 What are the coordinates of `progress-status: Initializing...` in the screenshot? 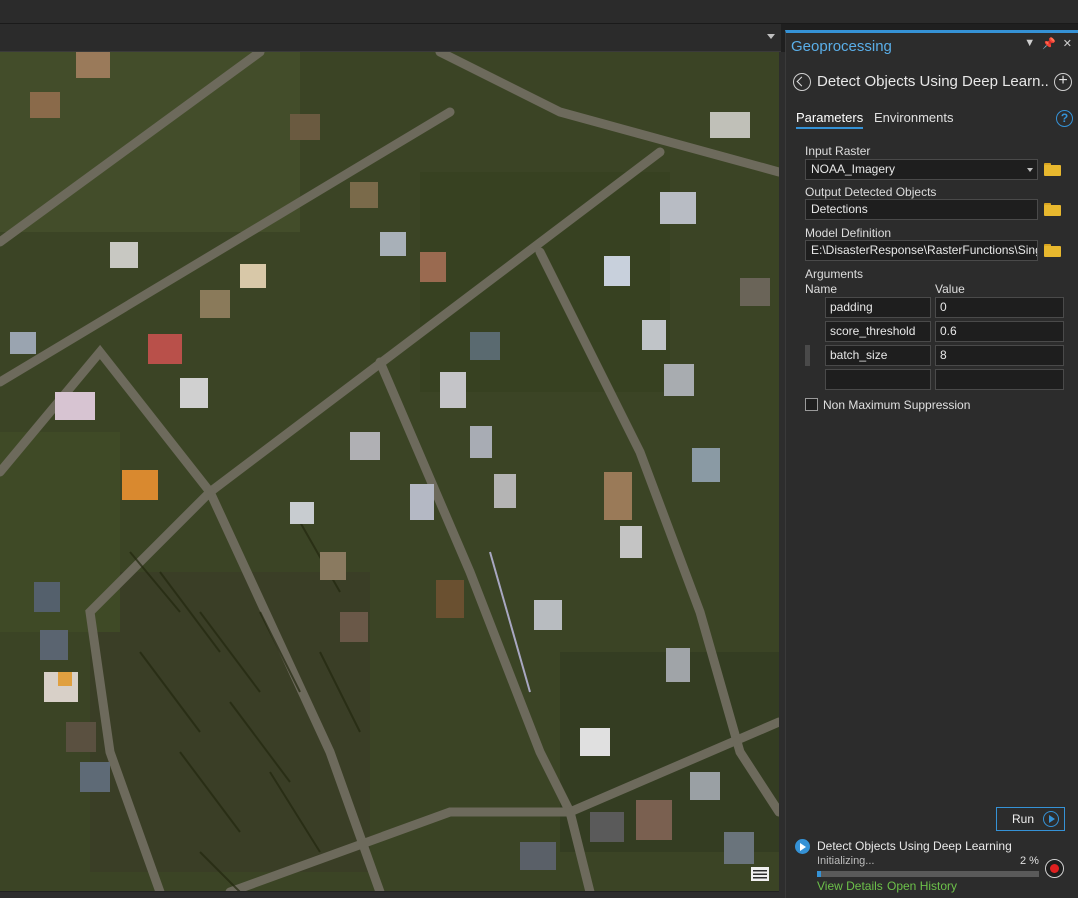 It's located at (846, 861).